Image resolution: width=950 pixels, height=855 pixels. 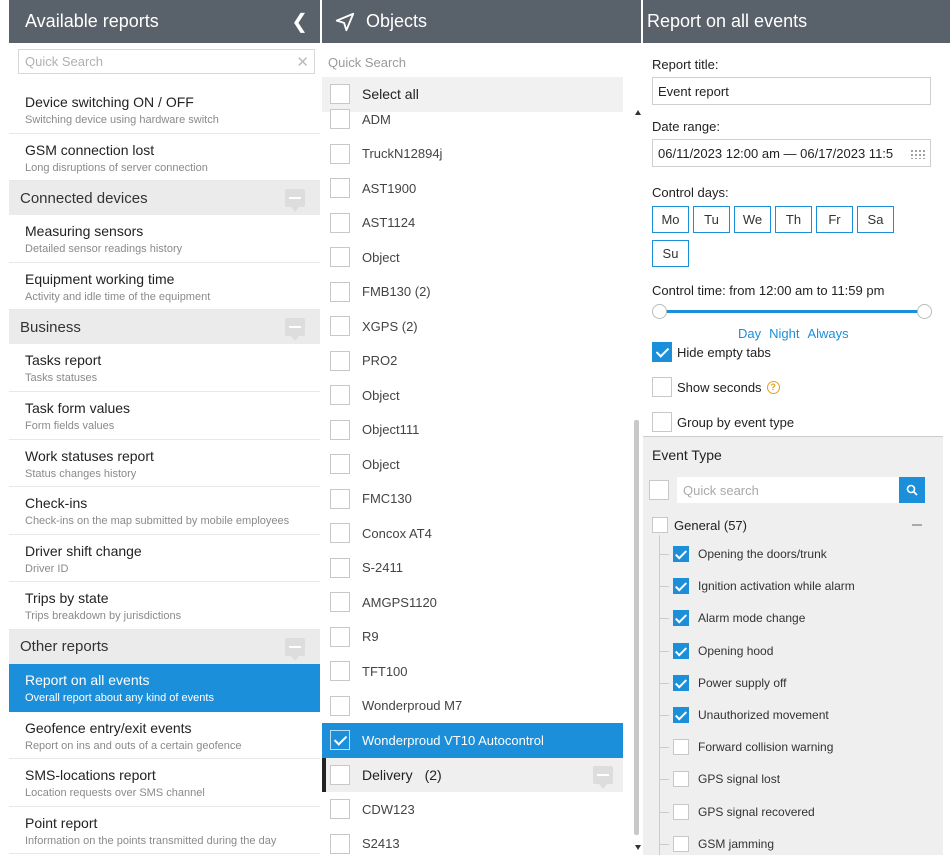 I want to click on help-icon: ?, so click(x=773, y=387).